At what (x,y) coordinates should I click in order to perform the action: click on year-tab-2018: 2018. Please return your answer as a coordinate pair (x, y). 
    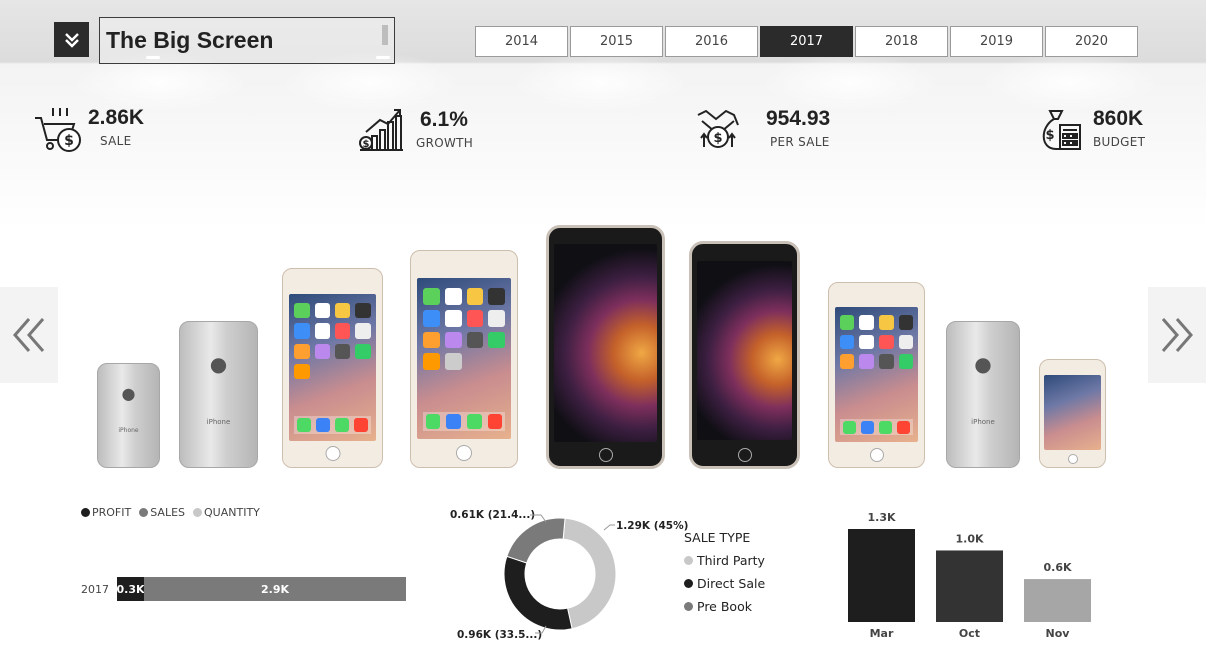
    Looking at the image, I should click on (901, 41).